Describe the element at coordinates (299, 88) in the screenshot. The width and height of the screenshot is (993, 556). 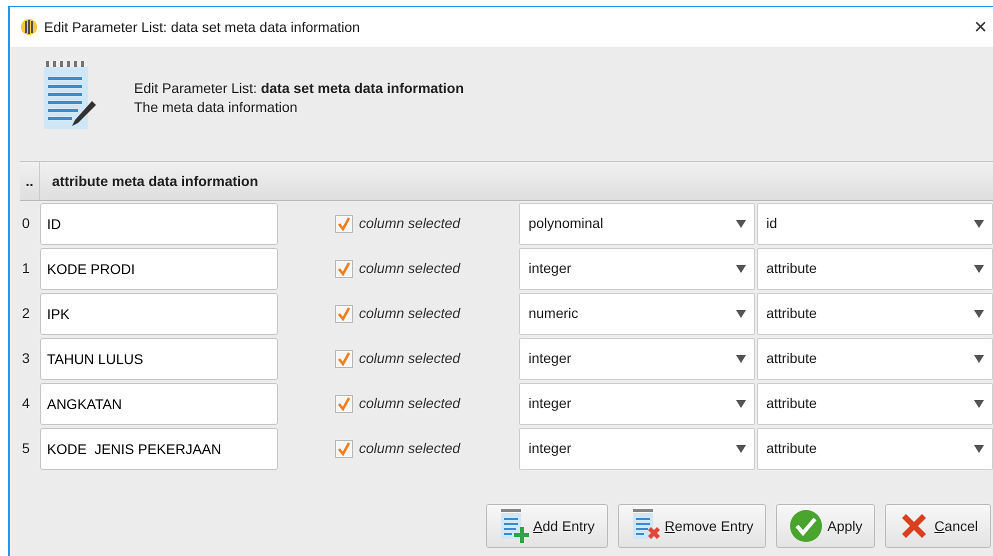
I see `header-title: Edit Parameter List: data set meta data information` at that location.